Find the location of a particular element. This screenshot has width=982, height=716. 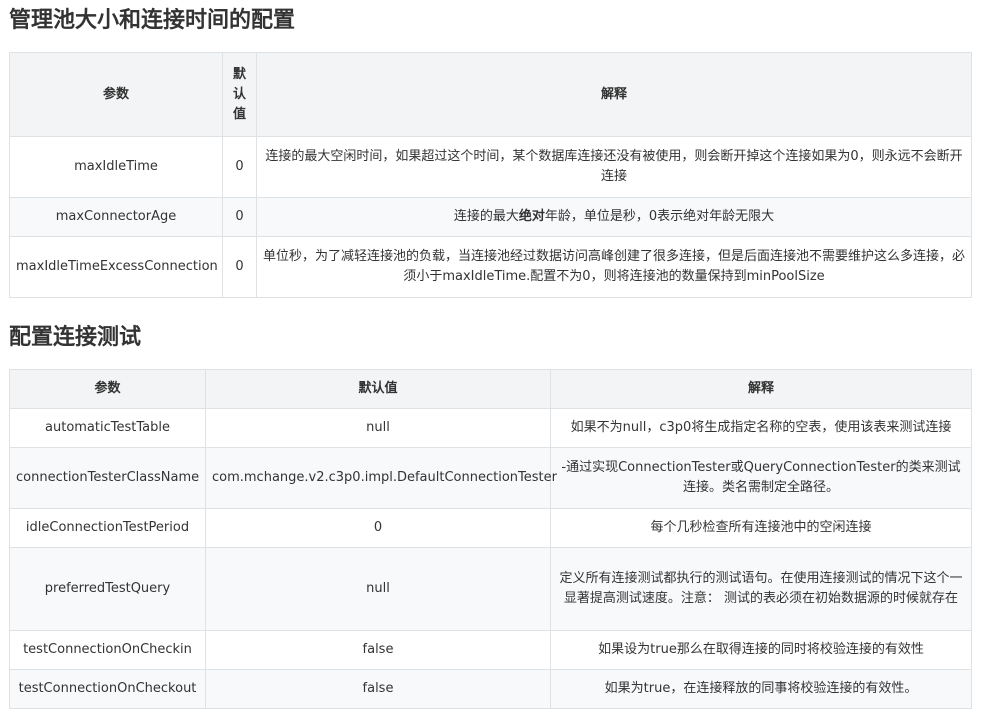

desc-bold-text: 绝对 is located at coordinates (531, 216).